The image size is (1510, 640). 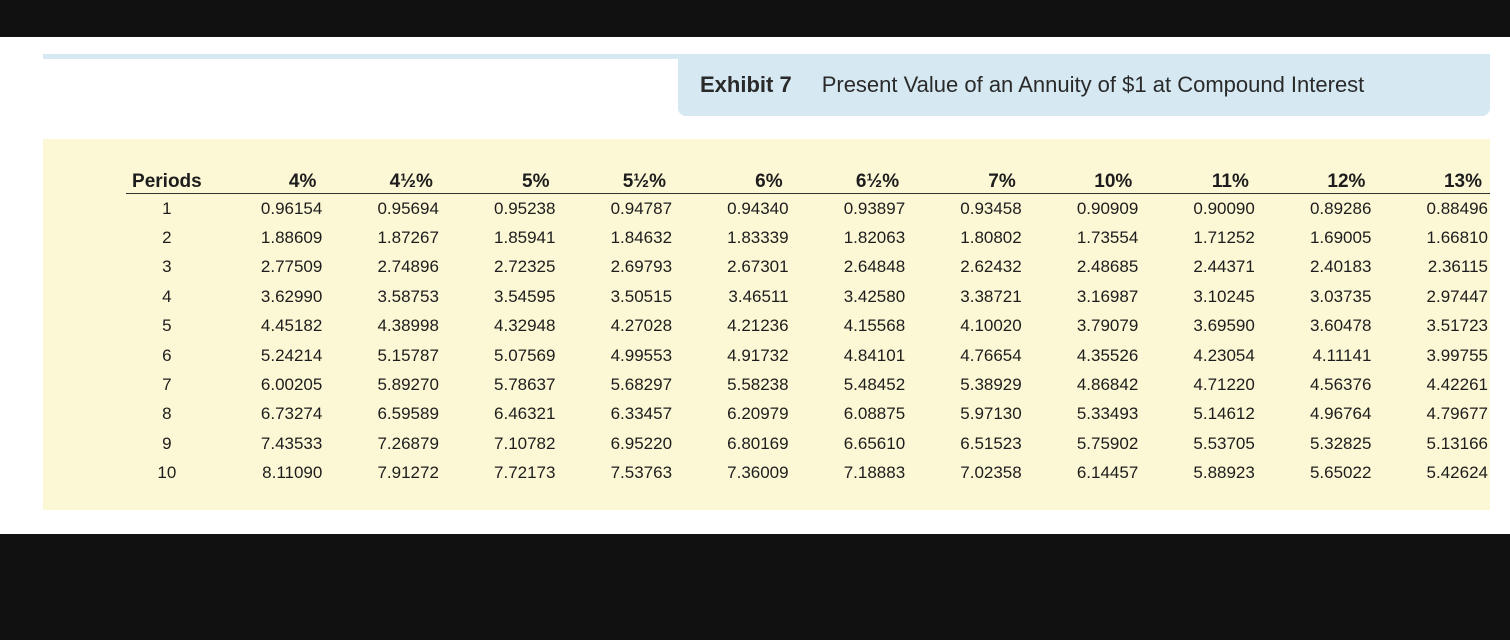 What do you see at coordinates (1457, 355) in the screenshot?
I see `value-cell: 3.99755` at bounding box center [1457, 355].